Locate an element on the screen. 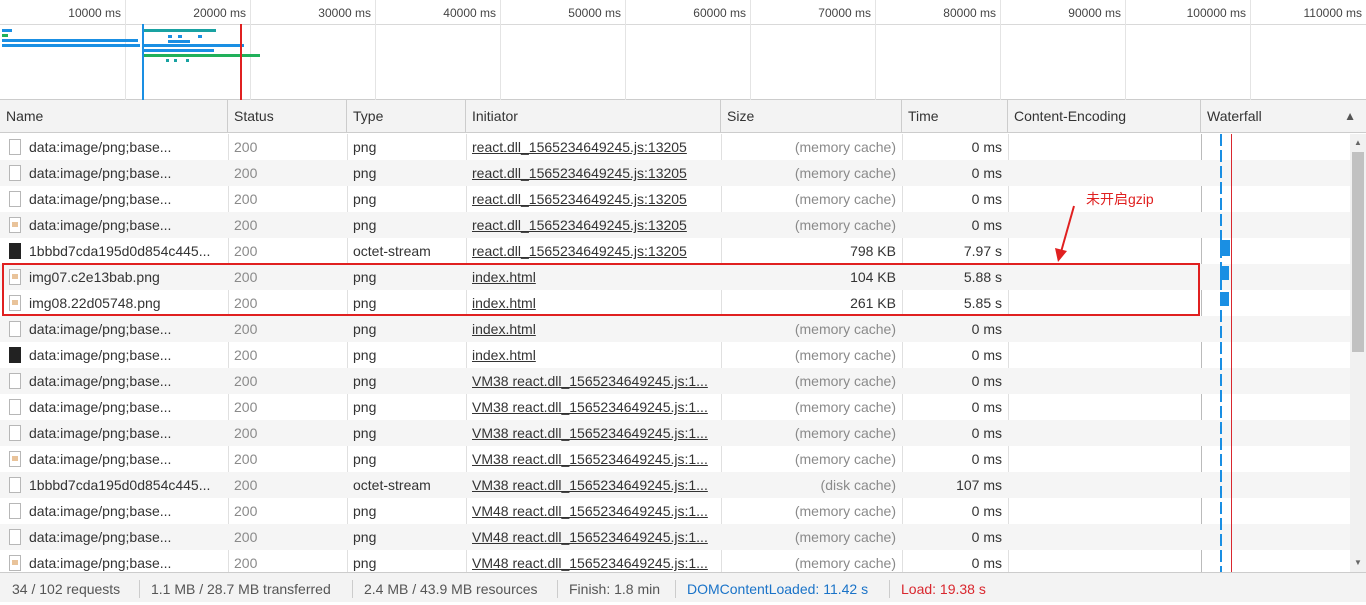 The height and width of the screenshot is (605, 1366). overview-tick-label: 100000 ms is located at coordinates (1216, 13).